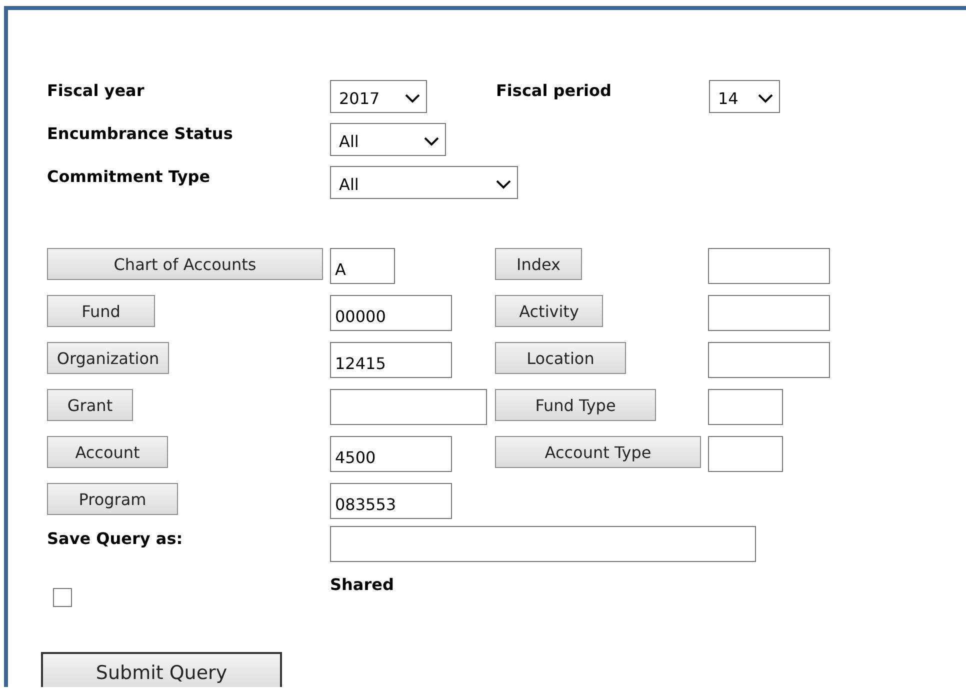 The height and width of the screenshot is (691, 966). What do you see at coordinates (598, 452) in the screenshot?
I see `lookup-button: Account Type` at bounding box center [598, 452].